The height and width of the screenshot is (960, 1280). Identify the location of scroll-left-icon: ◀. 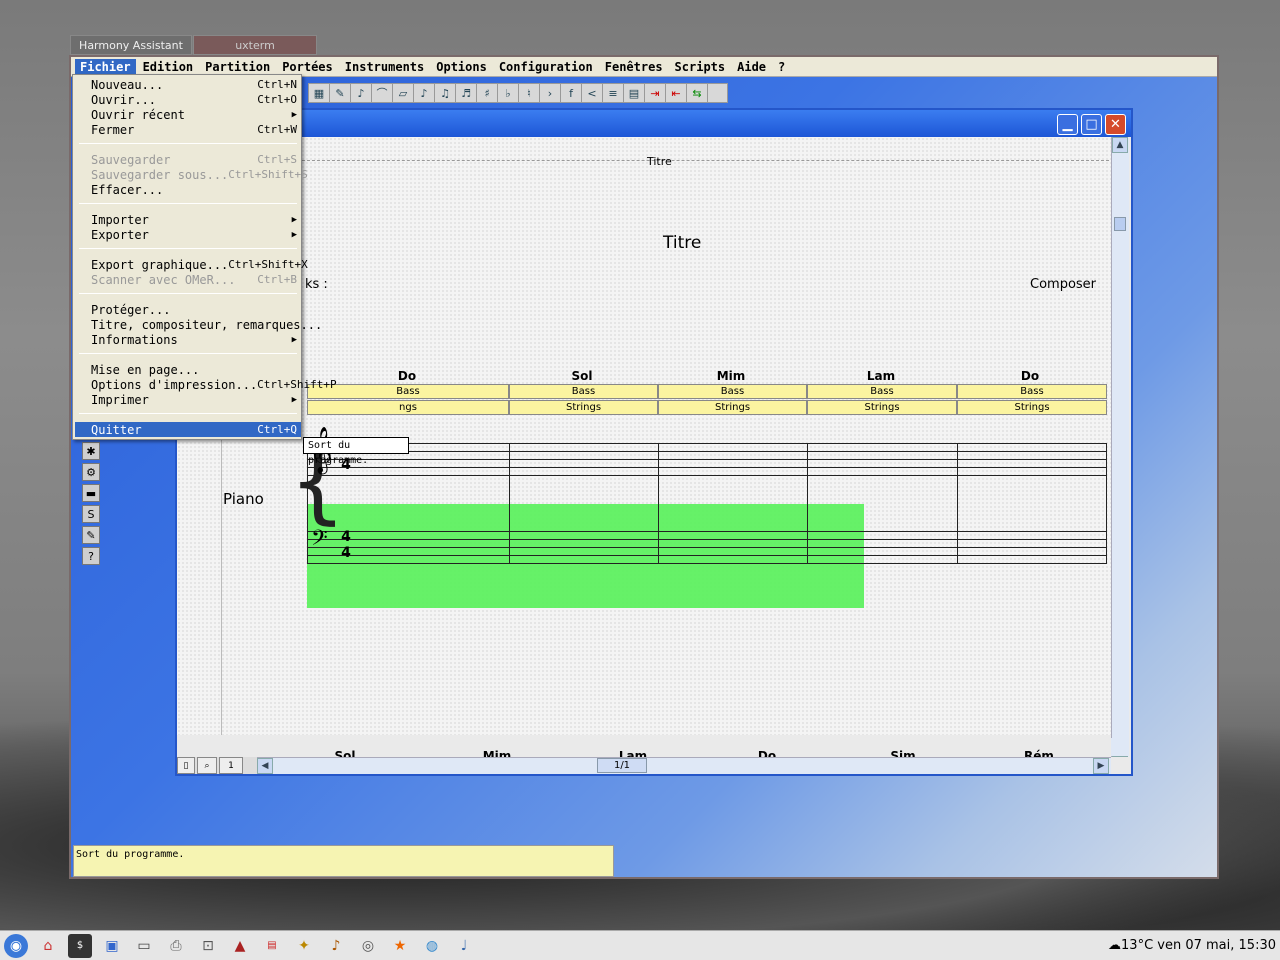
(265, 766).